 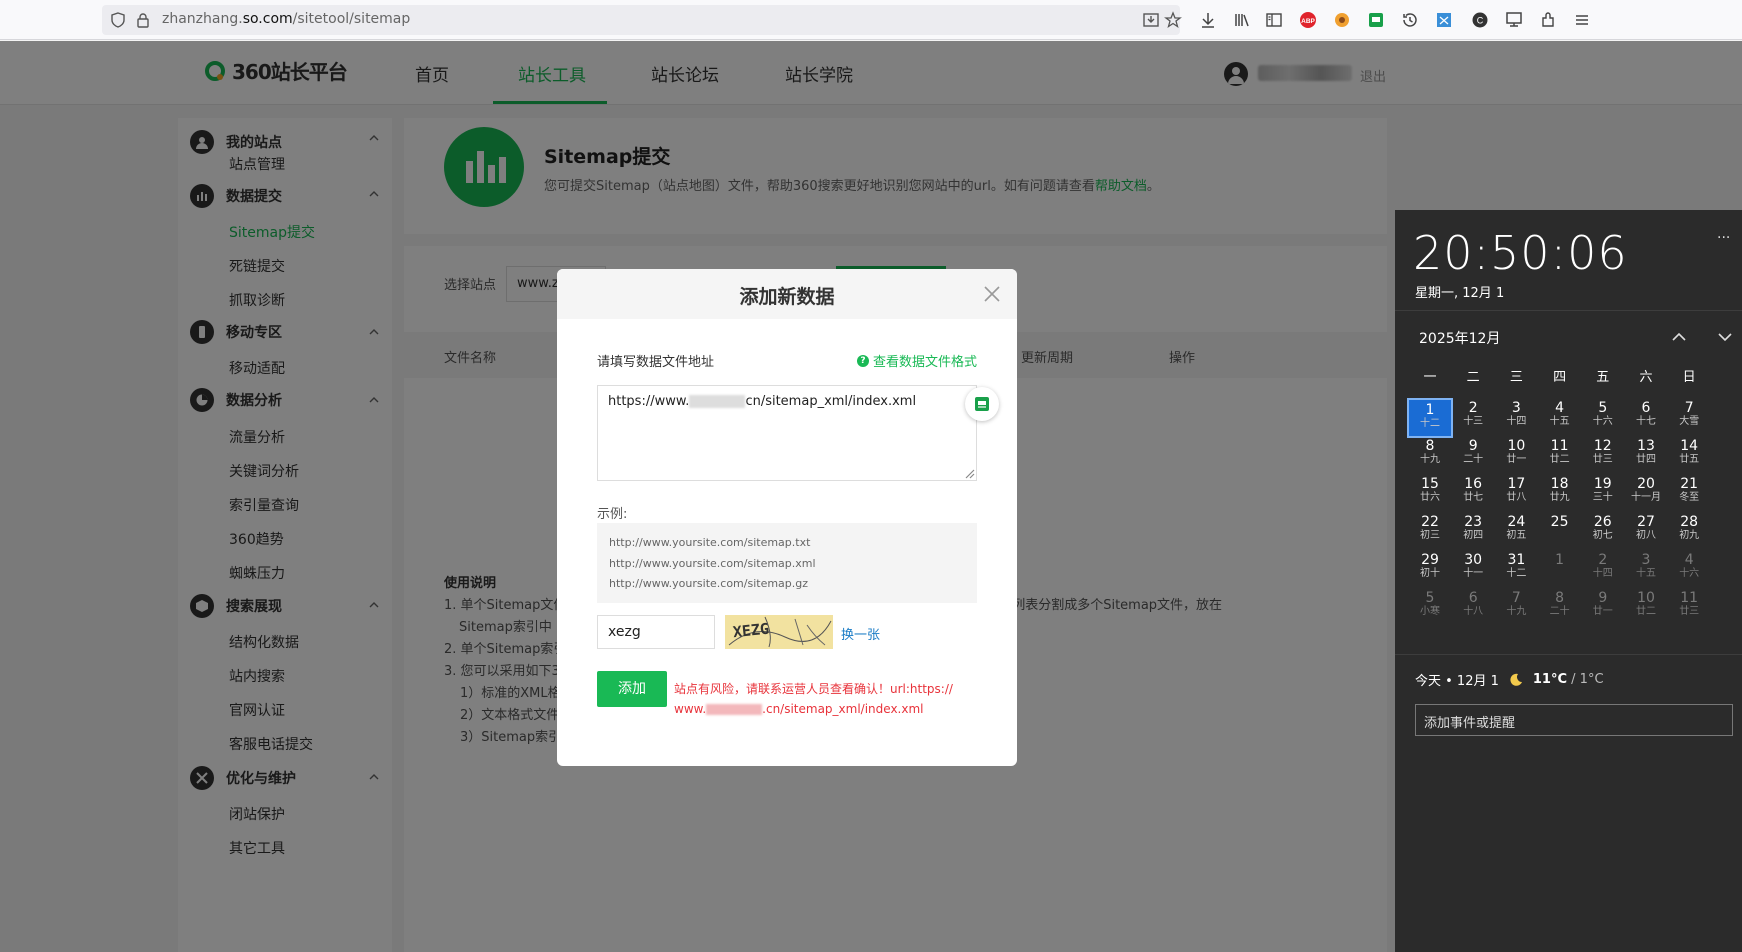 What do you see at coordinates (1689, 608) in the screenshot?
I see `calendar-day: 11 廿三` at bounding box center [1689, 608].